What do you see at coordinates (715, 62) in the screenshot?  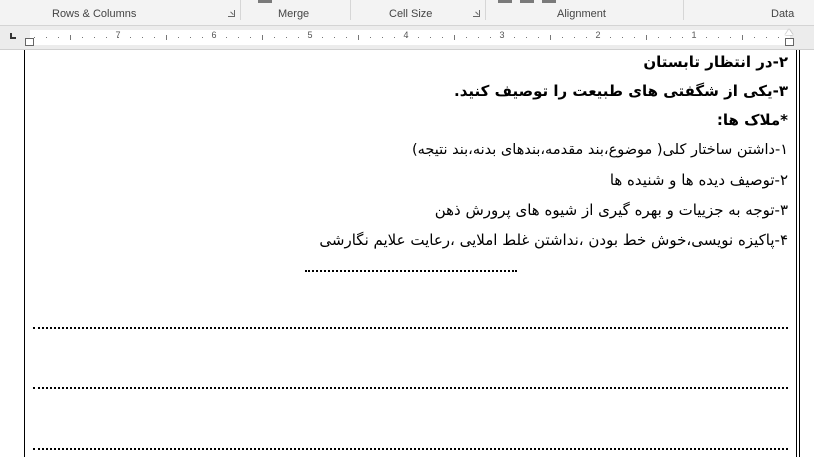 I see `doc-line-1: ۲-در انتظار تابستان` at bounding box center [715, 62].